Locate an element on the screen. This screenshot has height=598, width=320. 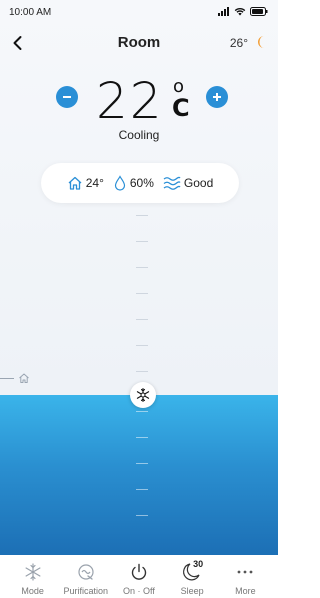
nav-purification-label: Purification is located at coordinates (86, 591).